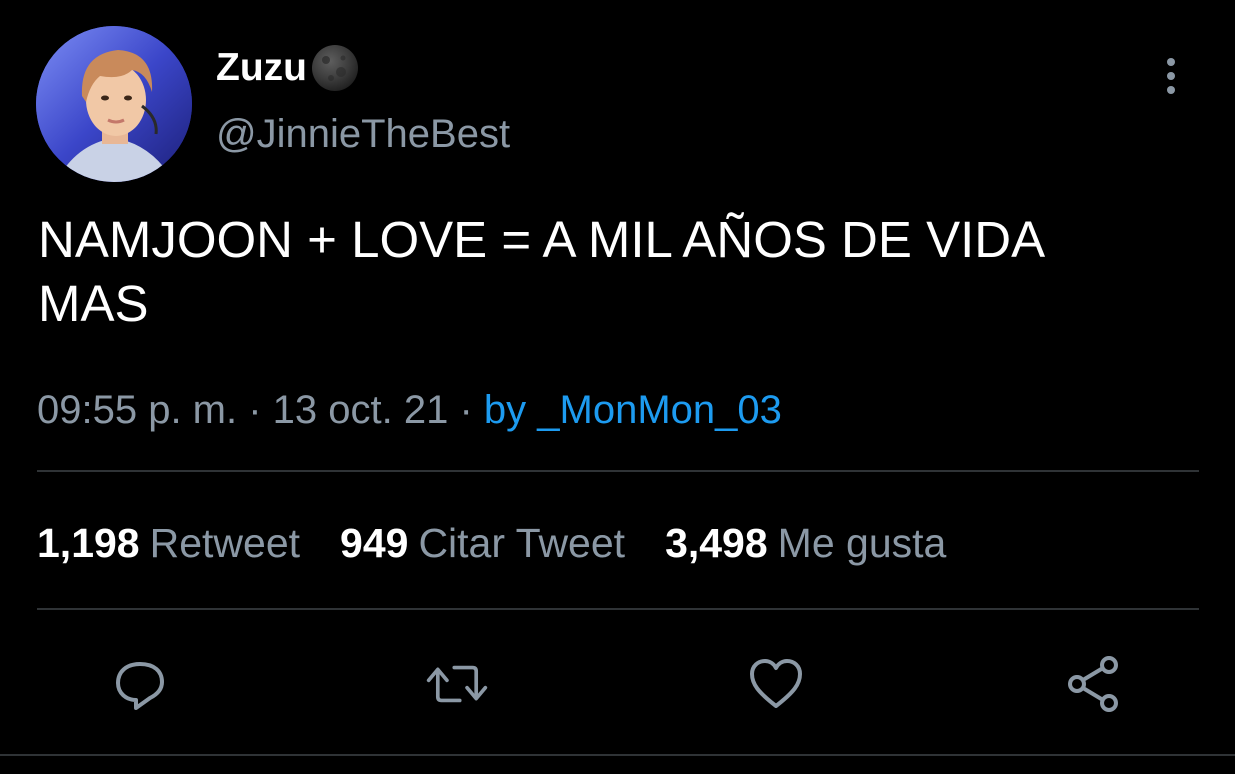  I want to click on tweet-date: 13 oct. 21, so click(360, 410).